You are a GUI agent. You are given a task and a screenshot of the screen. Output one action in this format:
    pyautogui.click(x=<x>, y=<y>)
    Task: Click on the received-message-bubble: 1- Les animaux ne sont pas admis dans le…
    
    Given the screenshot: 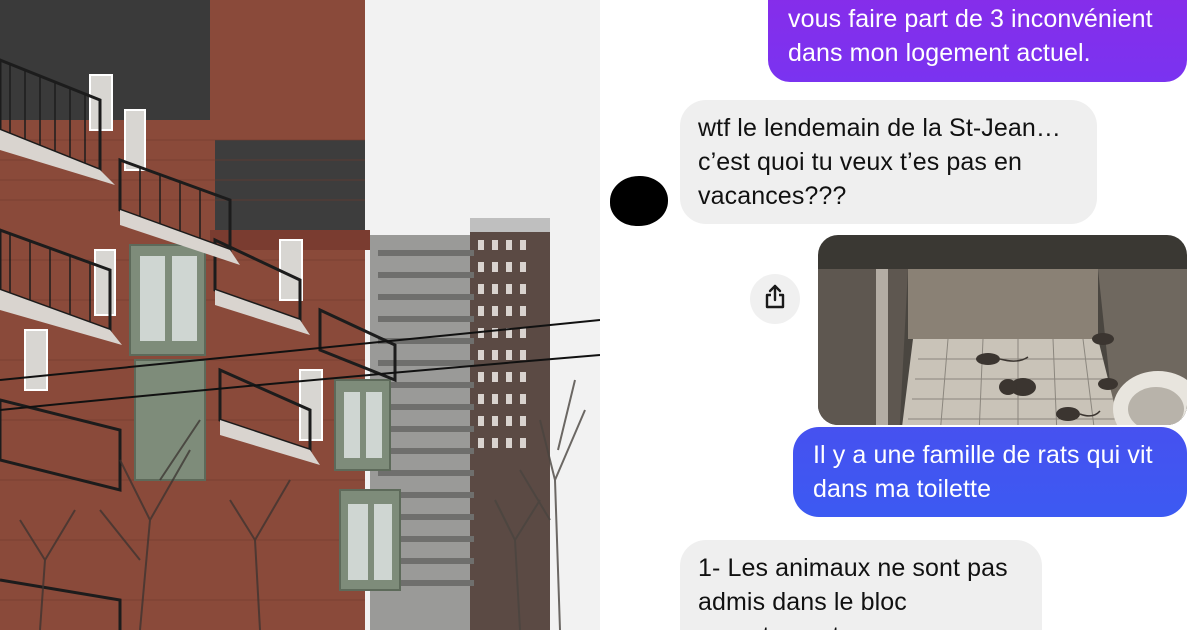 What is the action you would take?
    pyautogui.click(x=861, y=585)
    